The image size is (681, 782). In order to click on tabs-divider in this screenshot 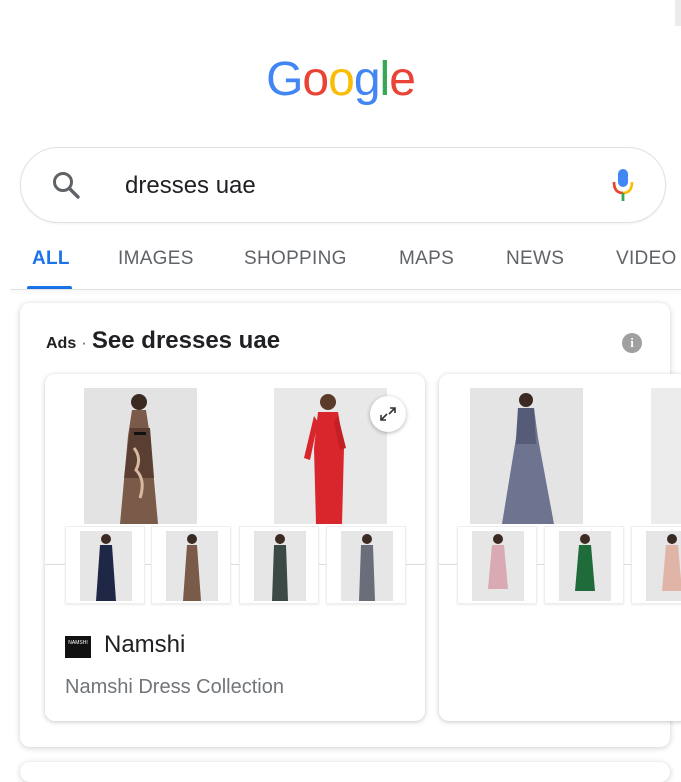, I will do `click(345, 289)`.